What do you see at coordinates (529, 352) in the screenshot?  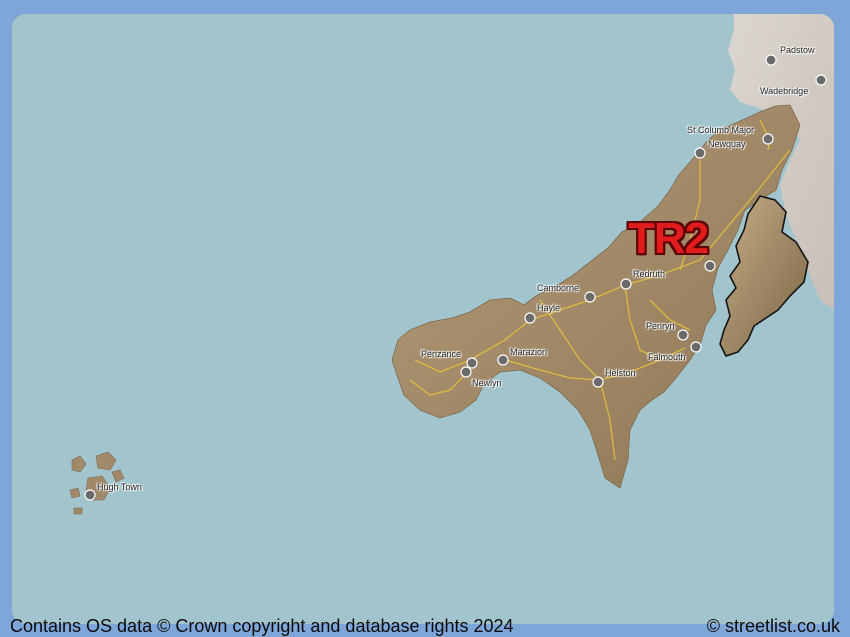 I see `town-label-marazion: Marazion` at bounding box center [529, 352].